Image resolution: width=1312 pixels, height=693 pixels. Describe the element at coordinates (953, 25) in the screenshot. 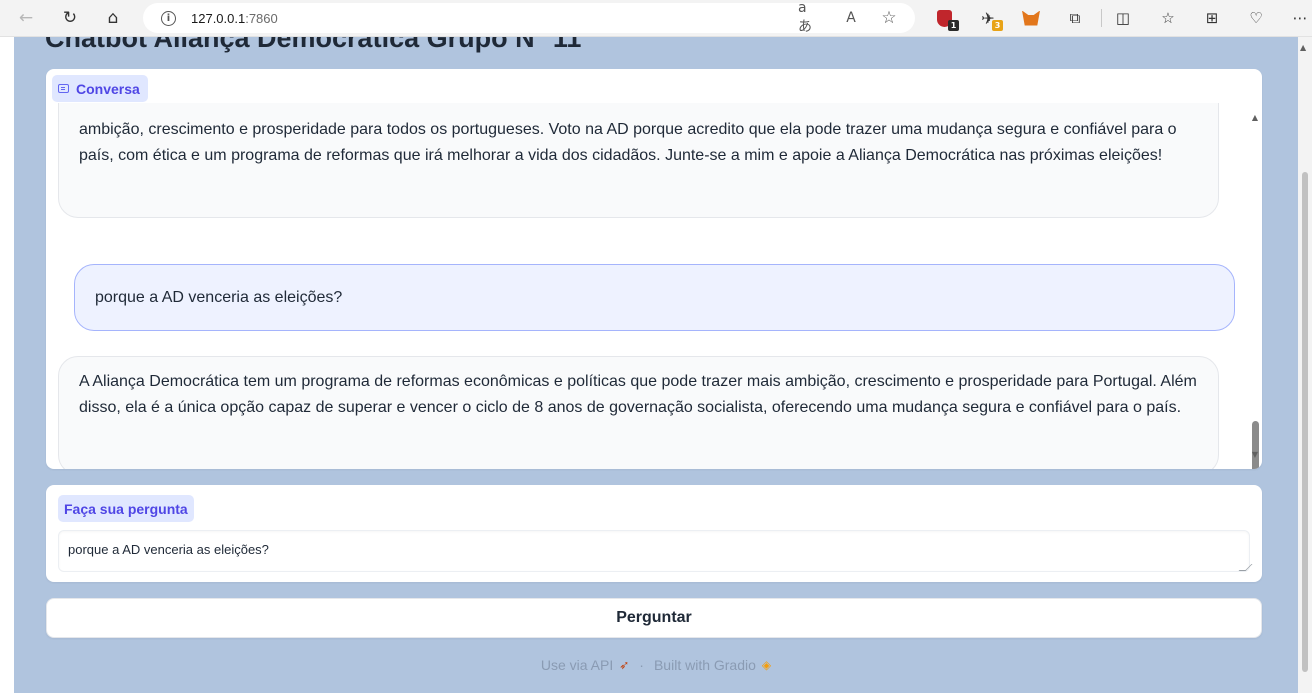

I see `ublock-badge: 1` at that location.